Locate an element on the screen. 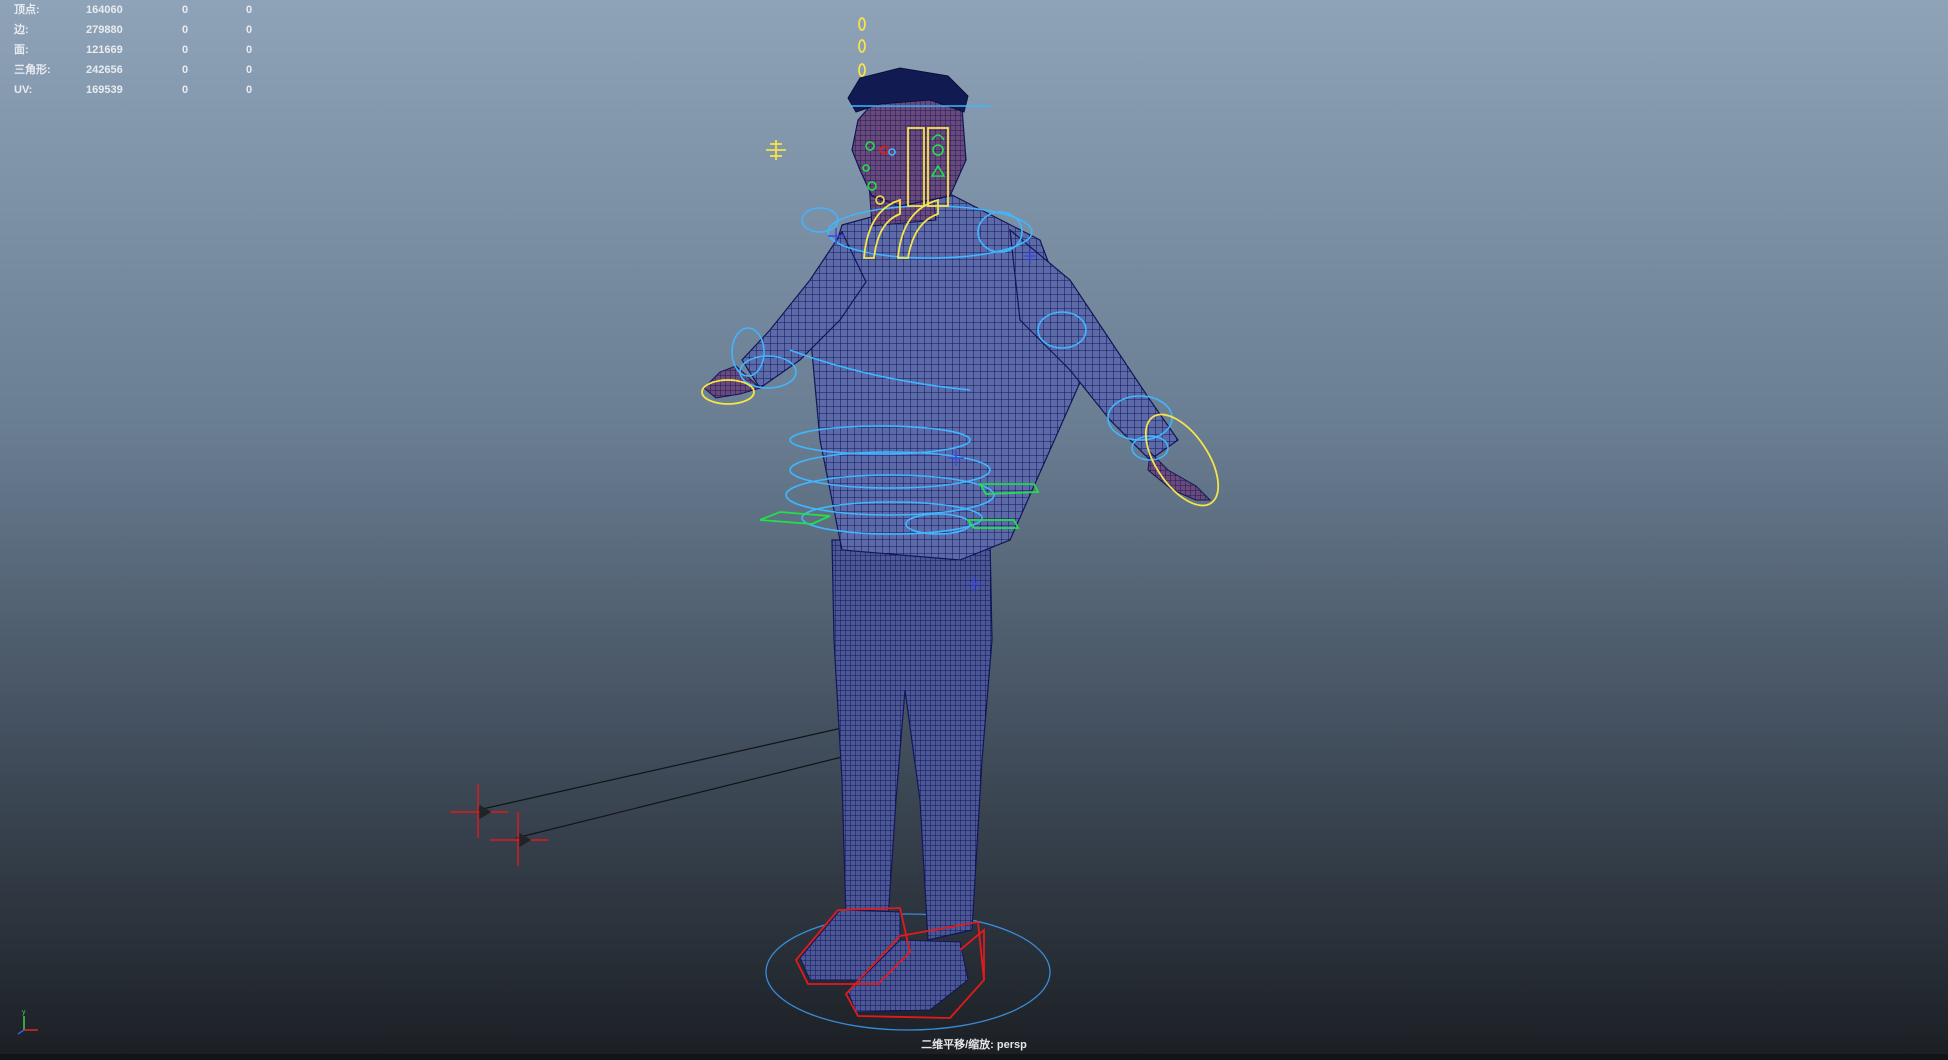 The width and height of the screenshot is (1948, 1060). camera-label: 二维平移/缩放: persp is located at coordinates (974, 1045).